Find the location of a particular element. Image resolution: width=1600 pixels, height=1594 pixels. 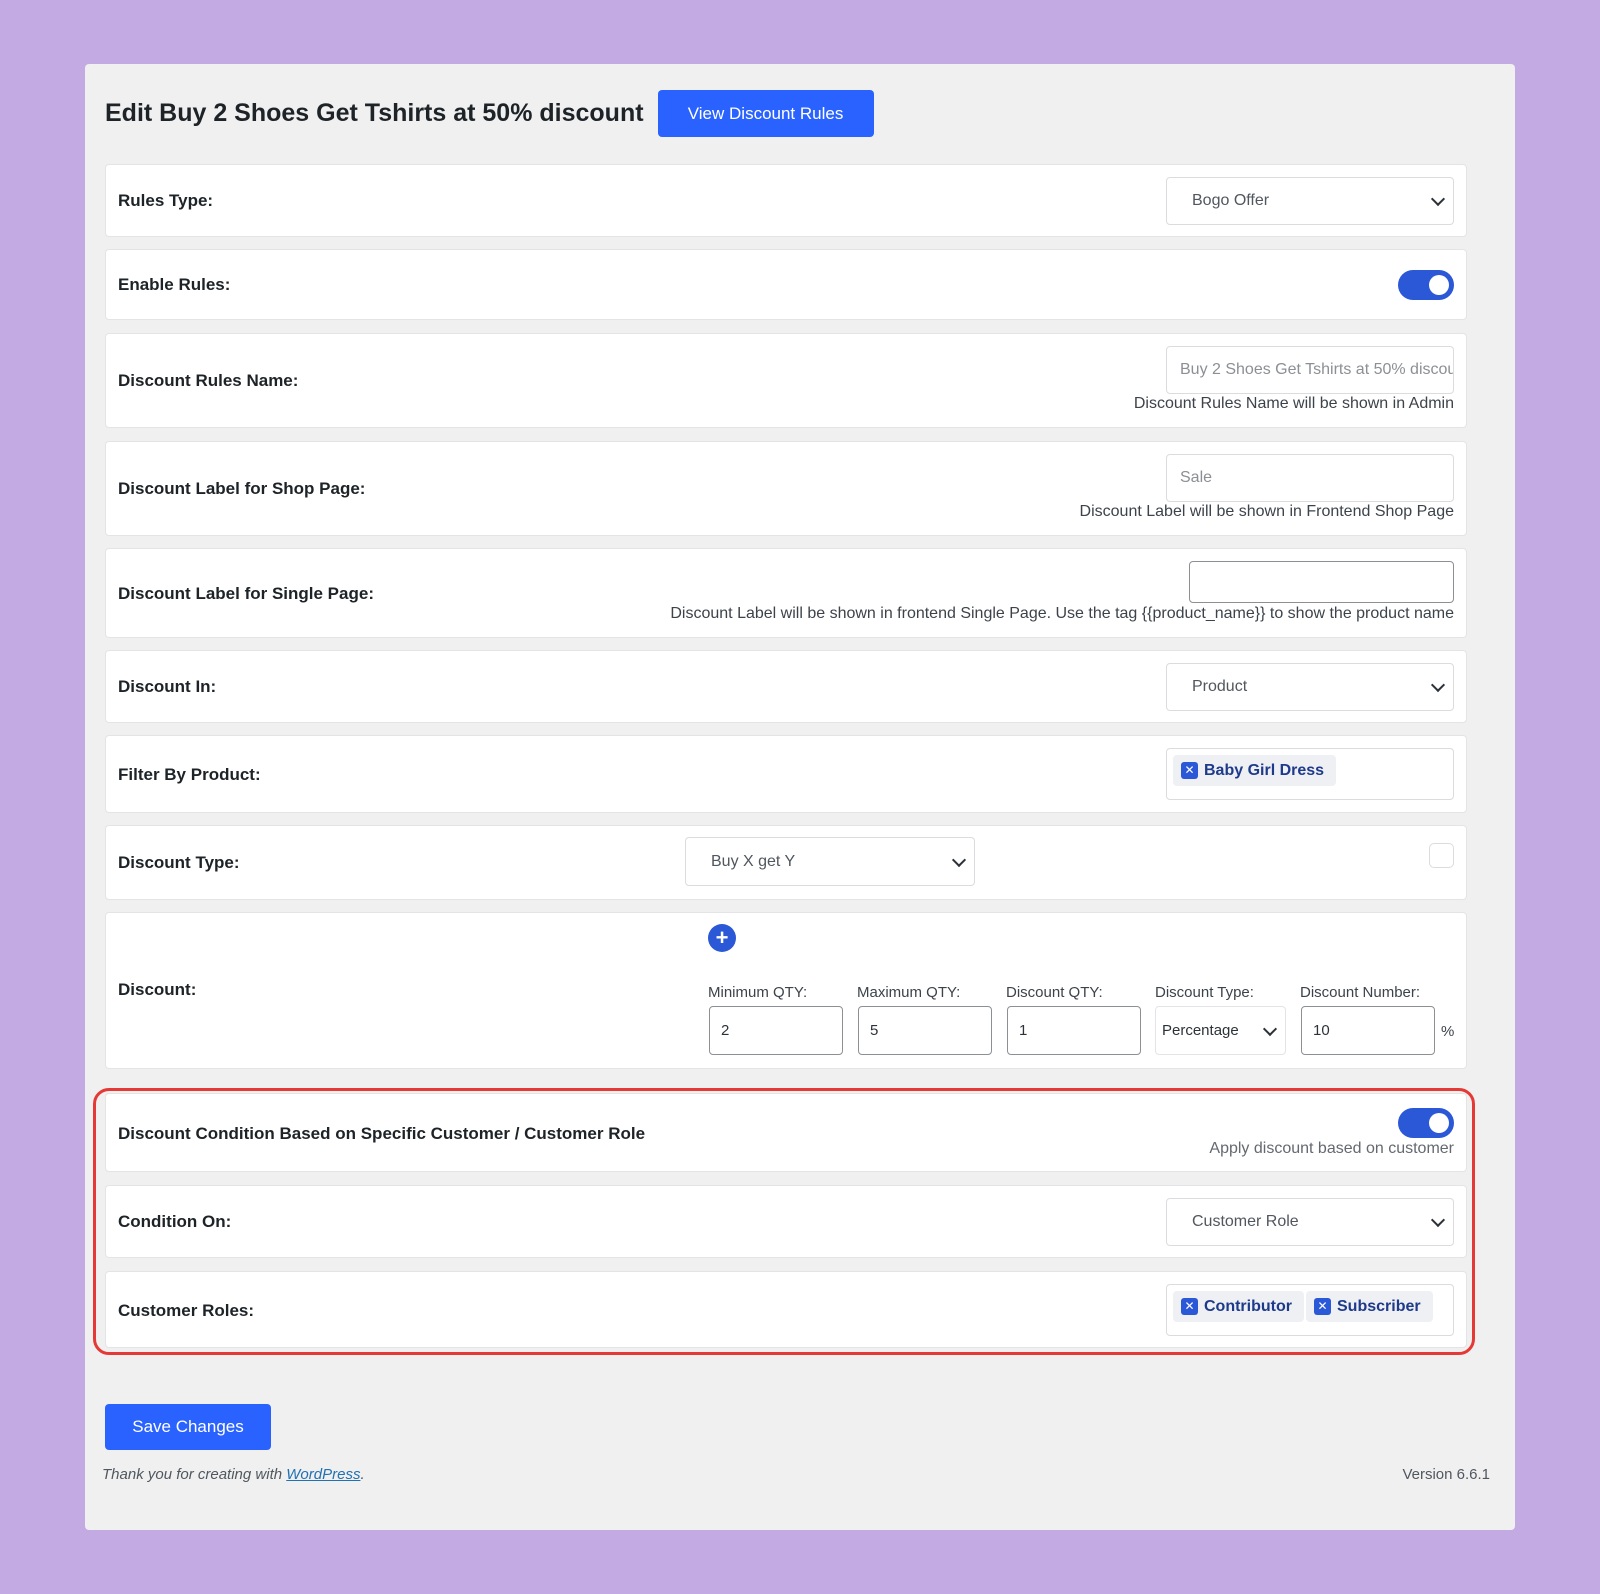

highlight-box is located at coordinates (784, 1221).